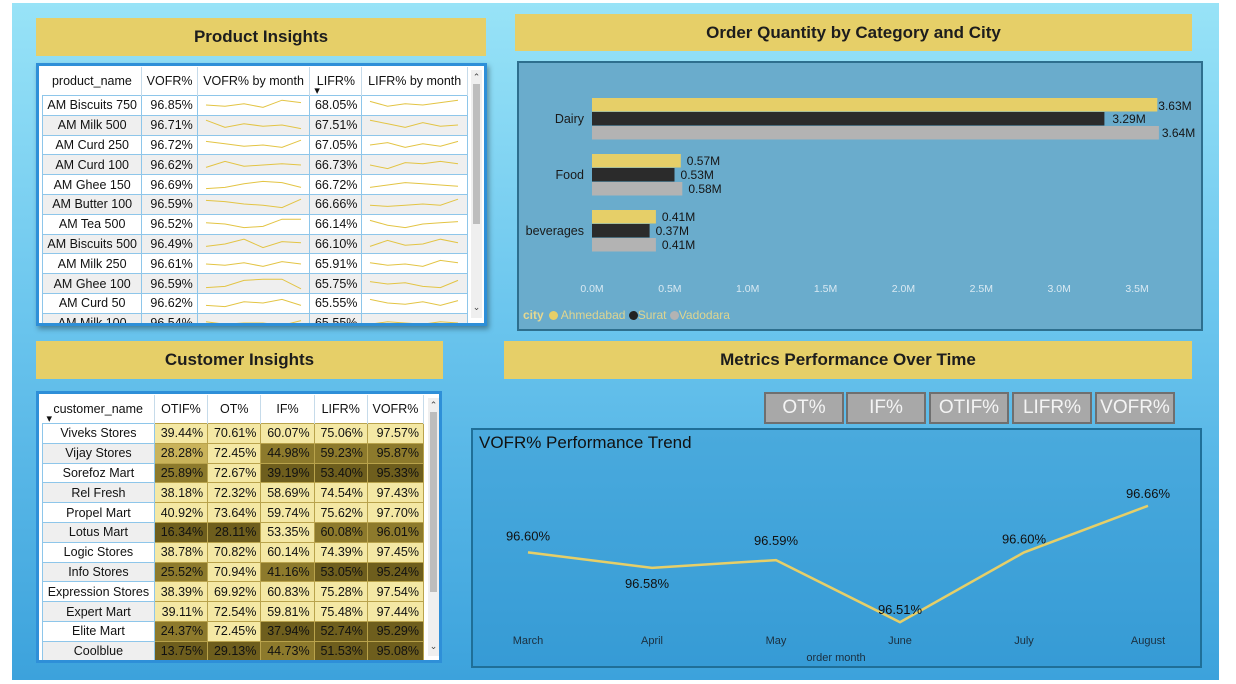 The image size is (1236, 684). Describe the element at coordinates (181, 650) in the screenshot. I see `metric-cell: 13.75%` at that location.